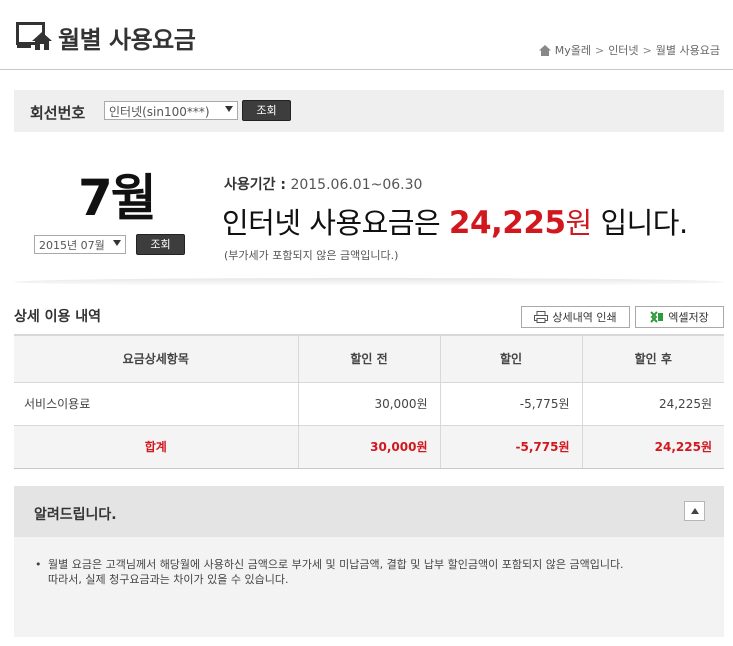 The image size is (733, 646). Describe the element at coordinates (584, 317) in the screenshot. I see `print-detail-label: 상세내역 인쇄` at that location.